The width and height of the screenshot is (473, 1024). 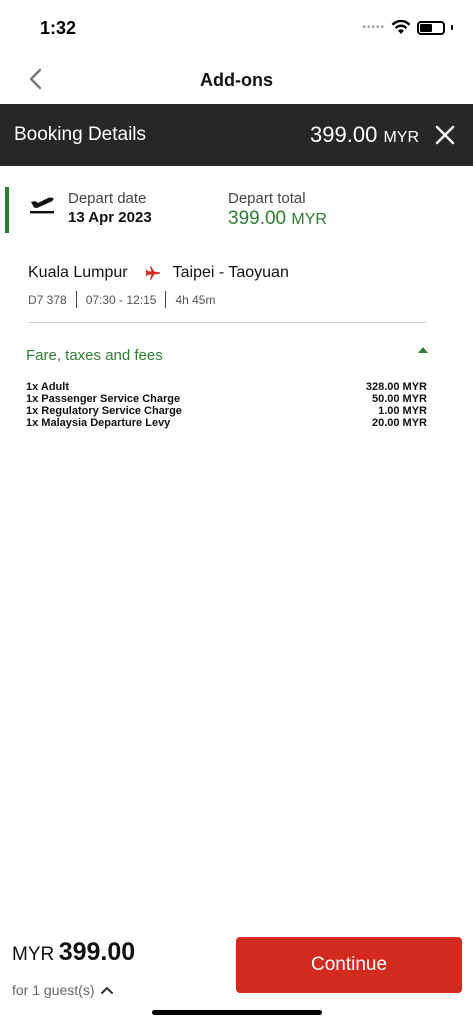 I want to click on close-button, so click(x=445, y=135).